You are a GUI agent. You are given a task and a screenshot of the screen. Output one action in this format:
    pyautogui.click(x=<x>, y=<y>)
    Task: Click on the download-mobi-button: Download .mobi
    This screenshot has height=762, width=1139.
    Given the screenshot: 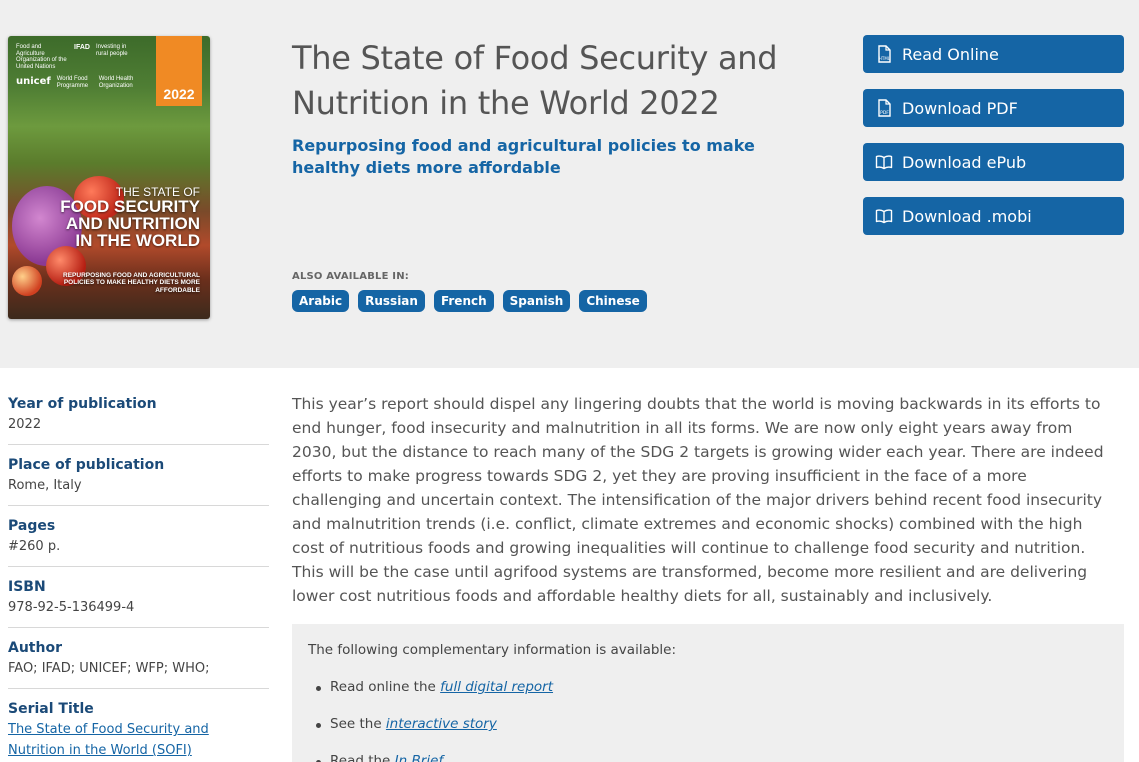 What is the action you would take?
    pyautogui.click(x=993, y=216)
    